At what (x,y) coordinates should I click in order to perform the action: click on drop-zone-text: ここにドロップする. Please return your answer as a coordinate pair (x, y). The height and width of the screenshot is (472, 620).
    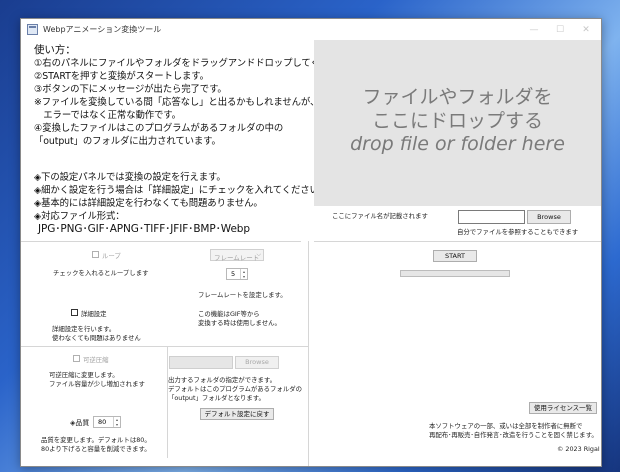
    Looking at the image, I should click on (457, 121).